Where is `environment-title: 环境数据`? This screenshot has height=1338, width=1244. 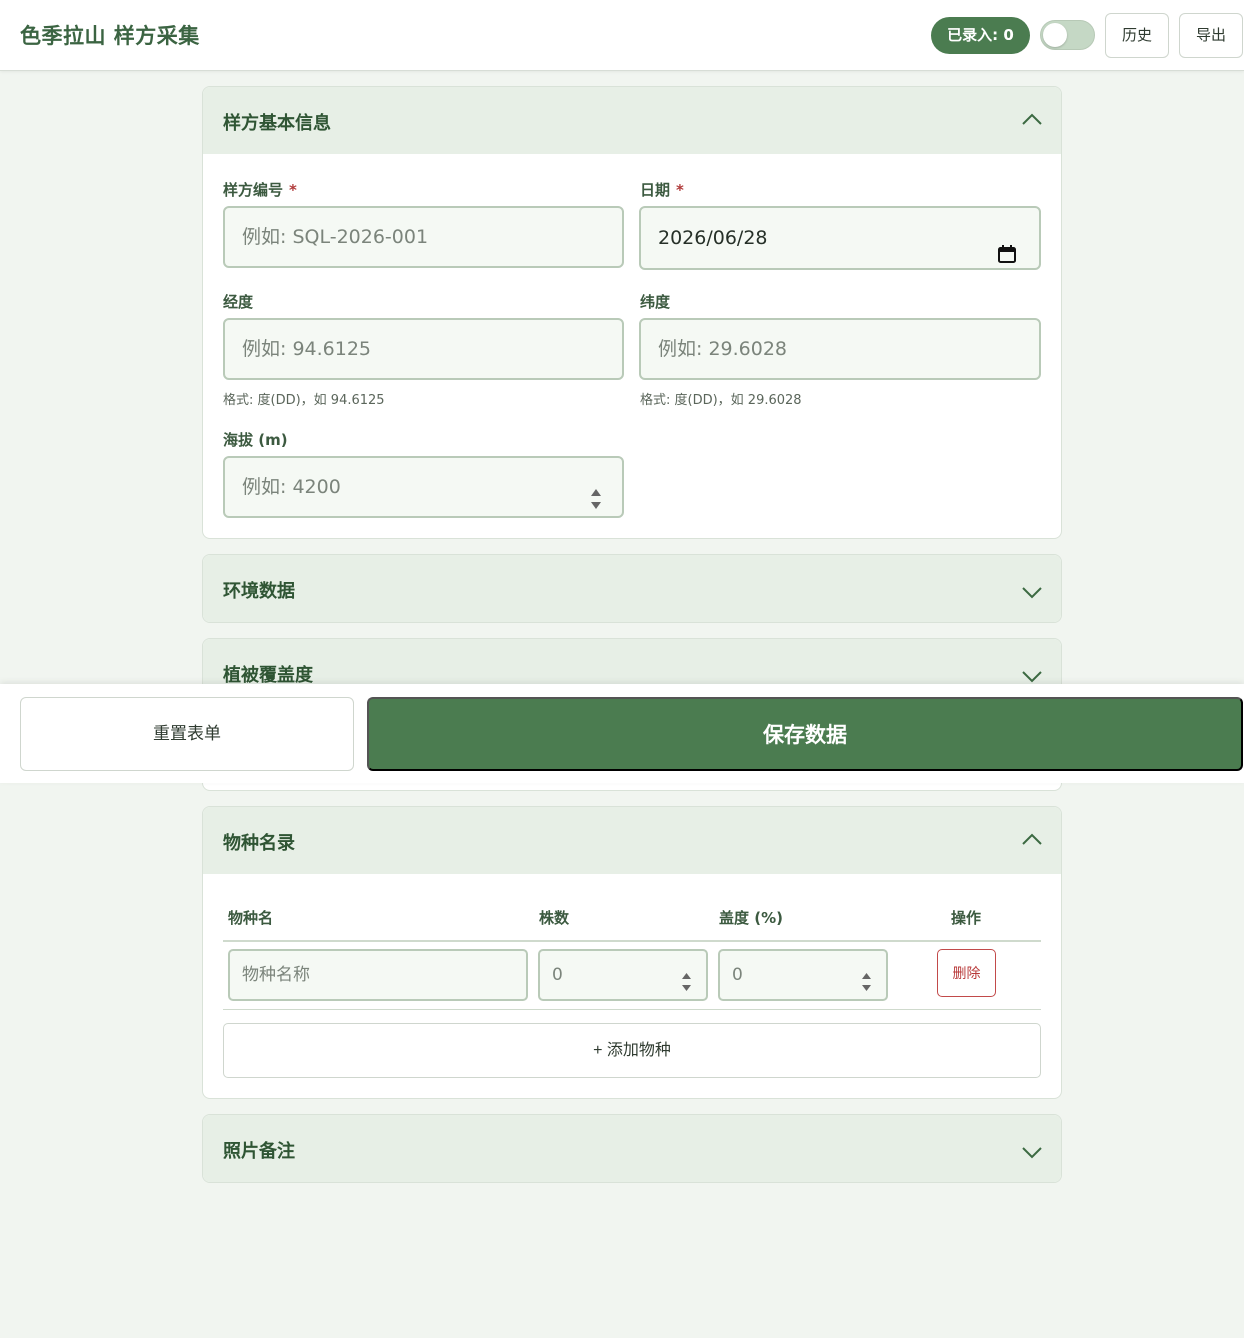 environment-title: 环境数据 is located at coordinates (259, 591).